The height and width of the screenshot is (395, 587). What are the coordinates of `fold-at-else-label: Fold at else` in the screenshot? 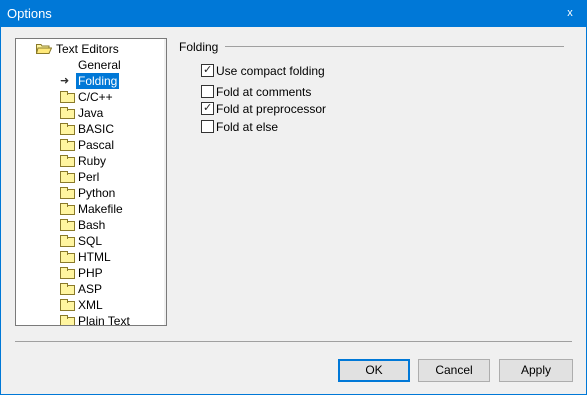 It's located at (247, 127).